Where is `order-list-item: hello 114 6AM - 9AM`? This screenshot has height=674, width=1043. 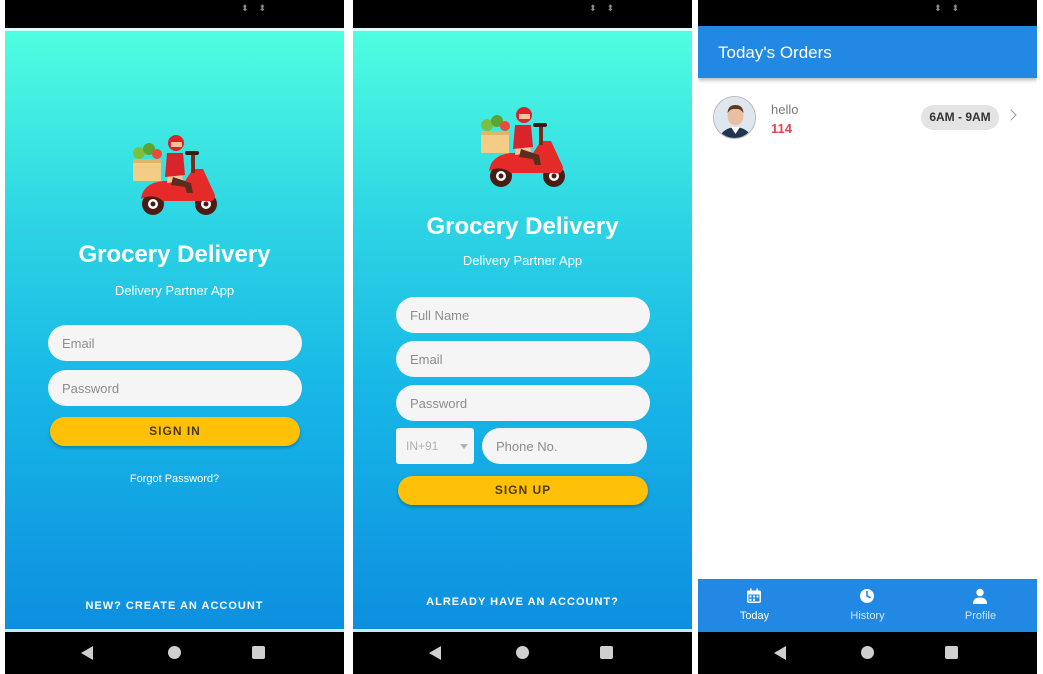
order-list-item: hello 114 6AM - 9AM is located at coordinates (867, 118).